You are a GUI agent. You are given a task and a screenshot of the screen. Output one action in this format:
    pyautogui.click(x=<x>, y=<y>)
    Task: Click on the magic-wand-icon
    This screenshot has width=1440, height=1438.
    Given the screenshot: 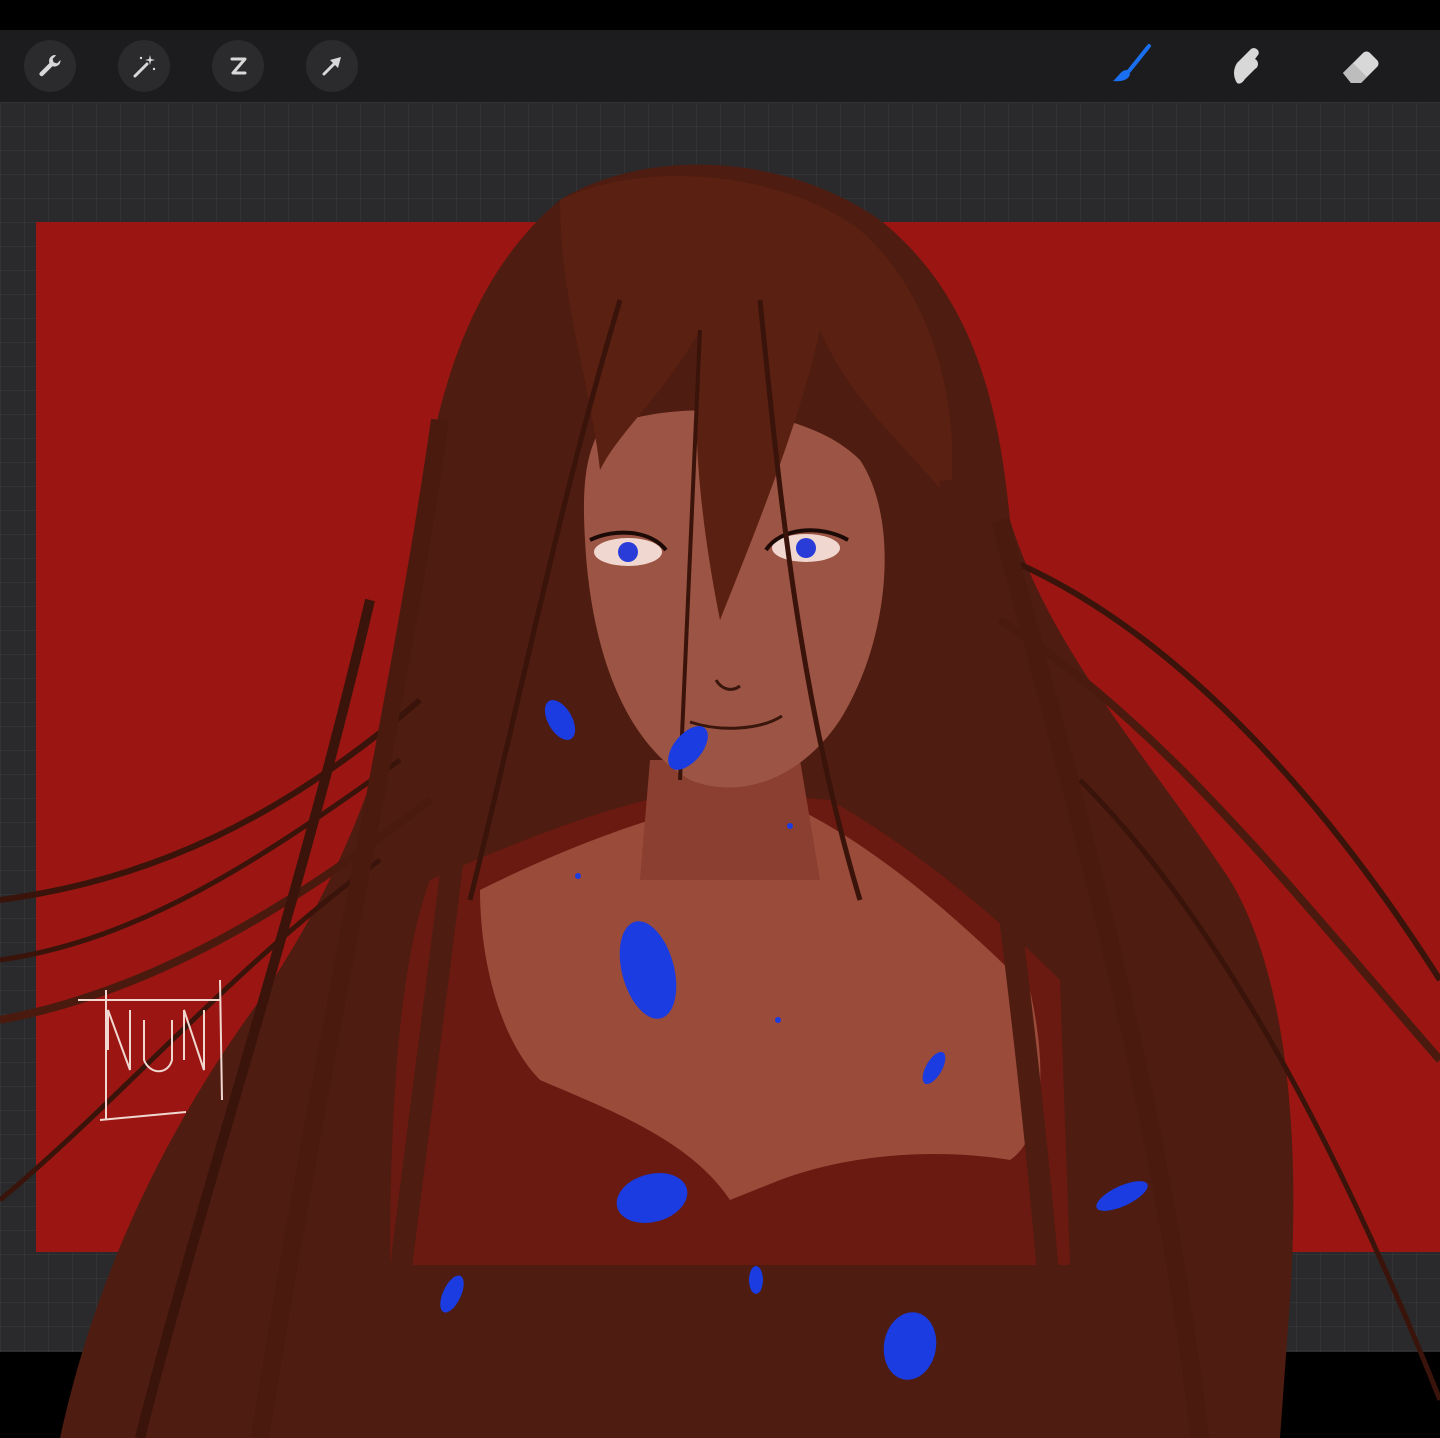 What is the action you would take?
    pyautogui.click(x=144, y=66)
    